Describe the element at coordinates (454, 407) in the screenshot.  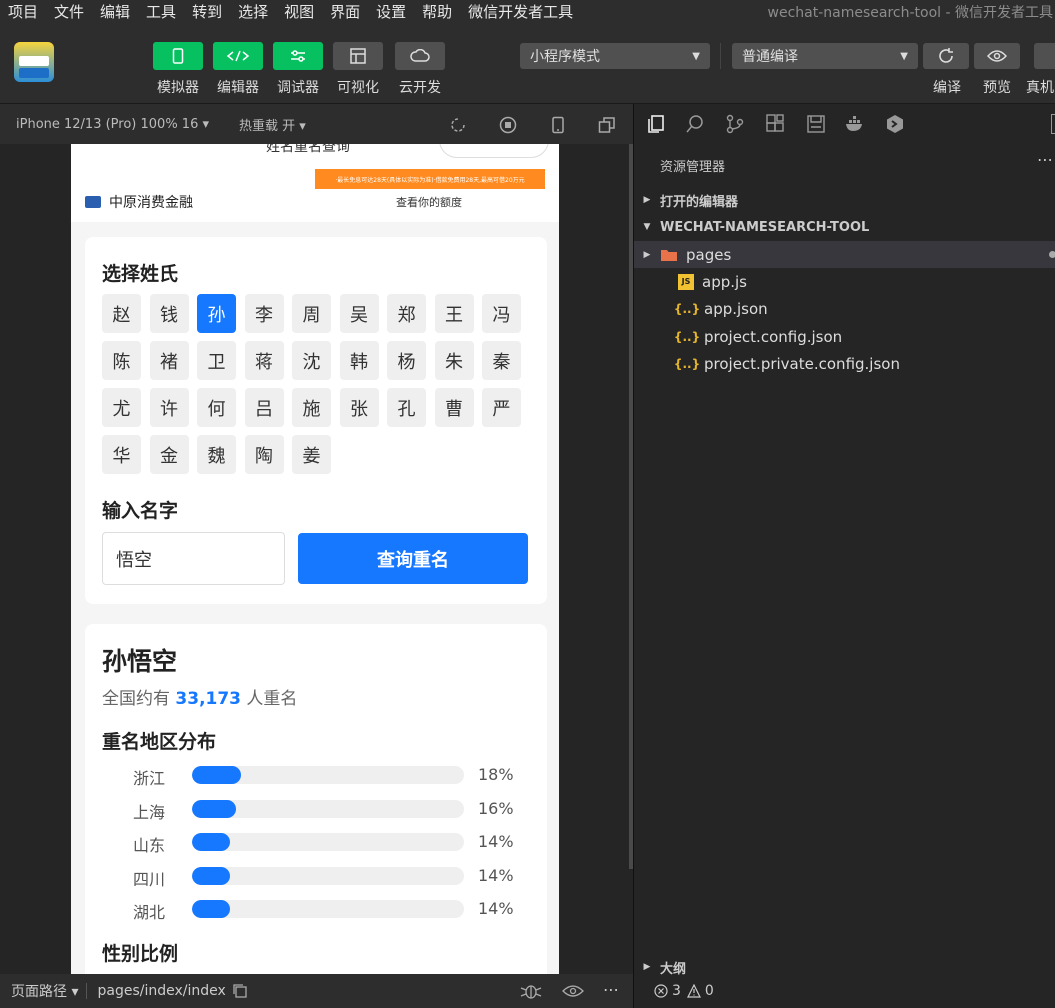
I see `surname-option: 曹` at that location.